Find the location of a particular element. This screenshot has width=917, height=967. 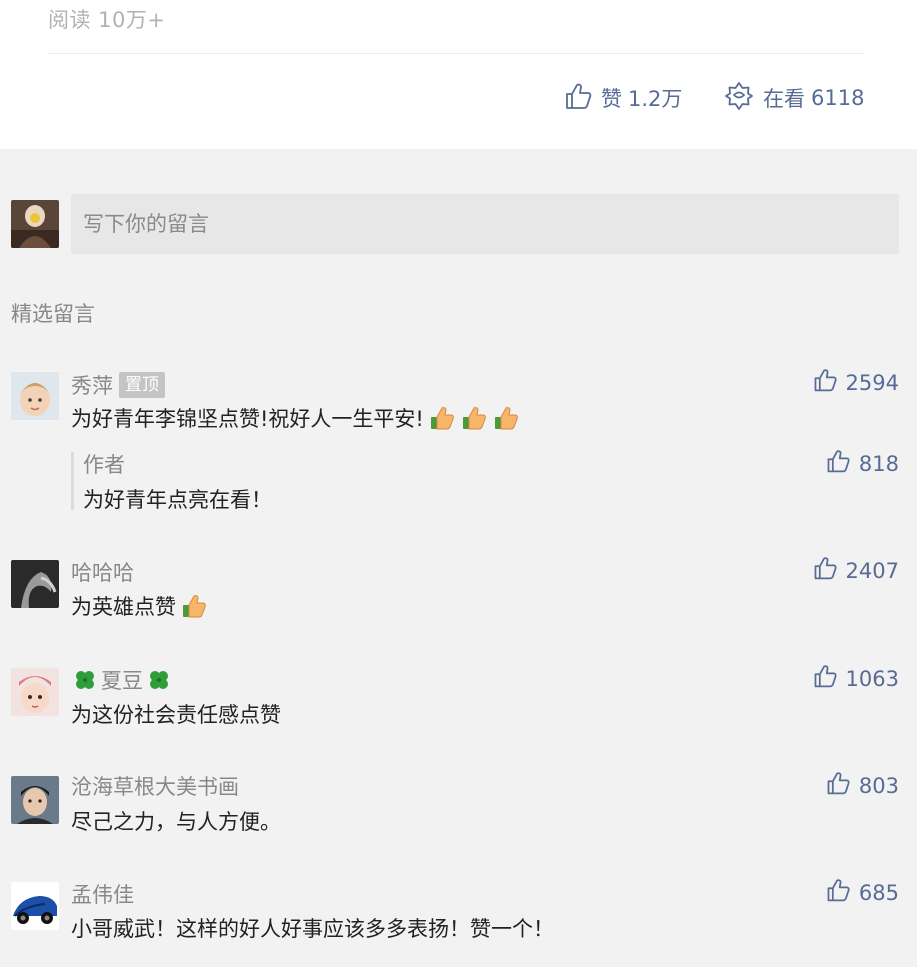

comment-input: 写下你的留言 is located at coordinates (485, 224).